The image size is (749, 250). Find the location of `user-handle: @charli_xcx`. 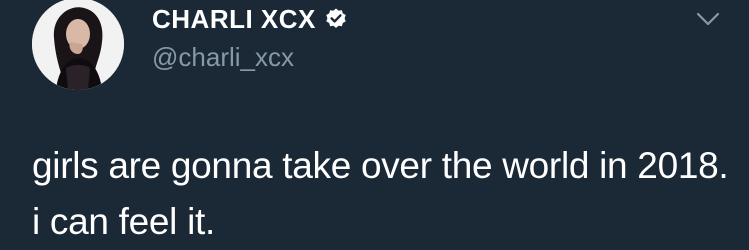

user-handle: @charli_xcx is located at coordinates (223, 57).